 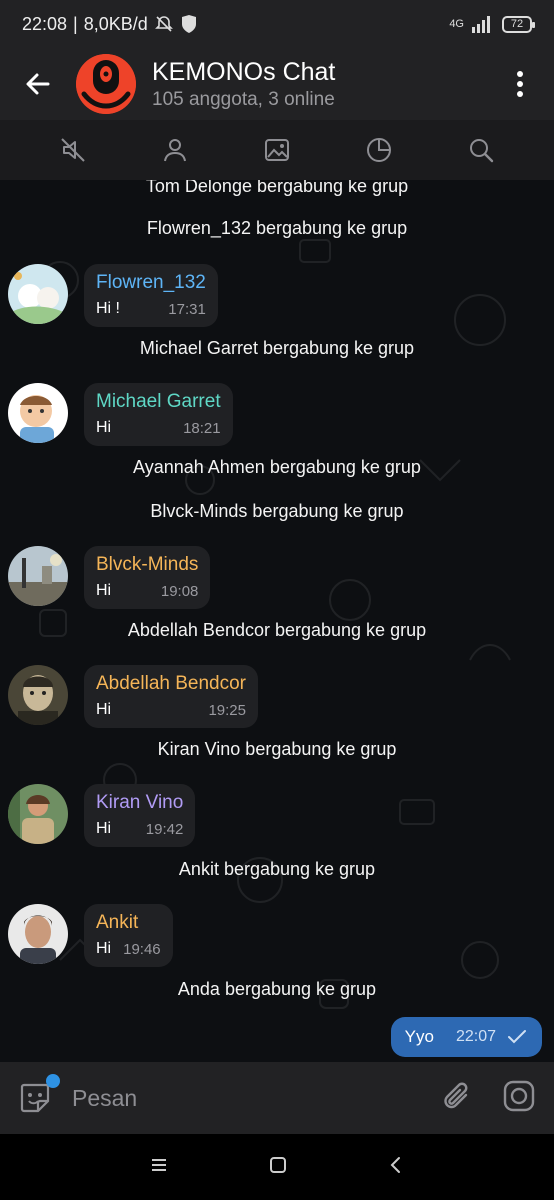 I want to click on media-icon, so click(x=277, y=150).